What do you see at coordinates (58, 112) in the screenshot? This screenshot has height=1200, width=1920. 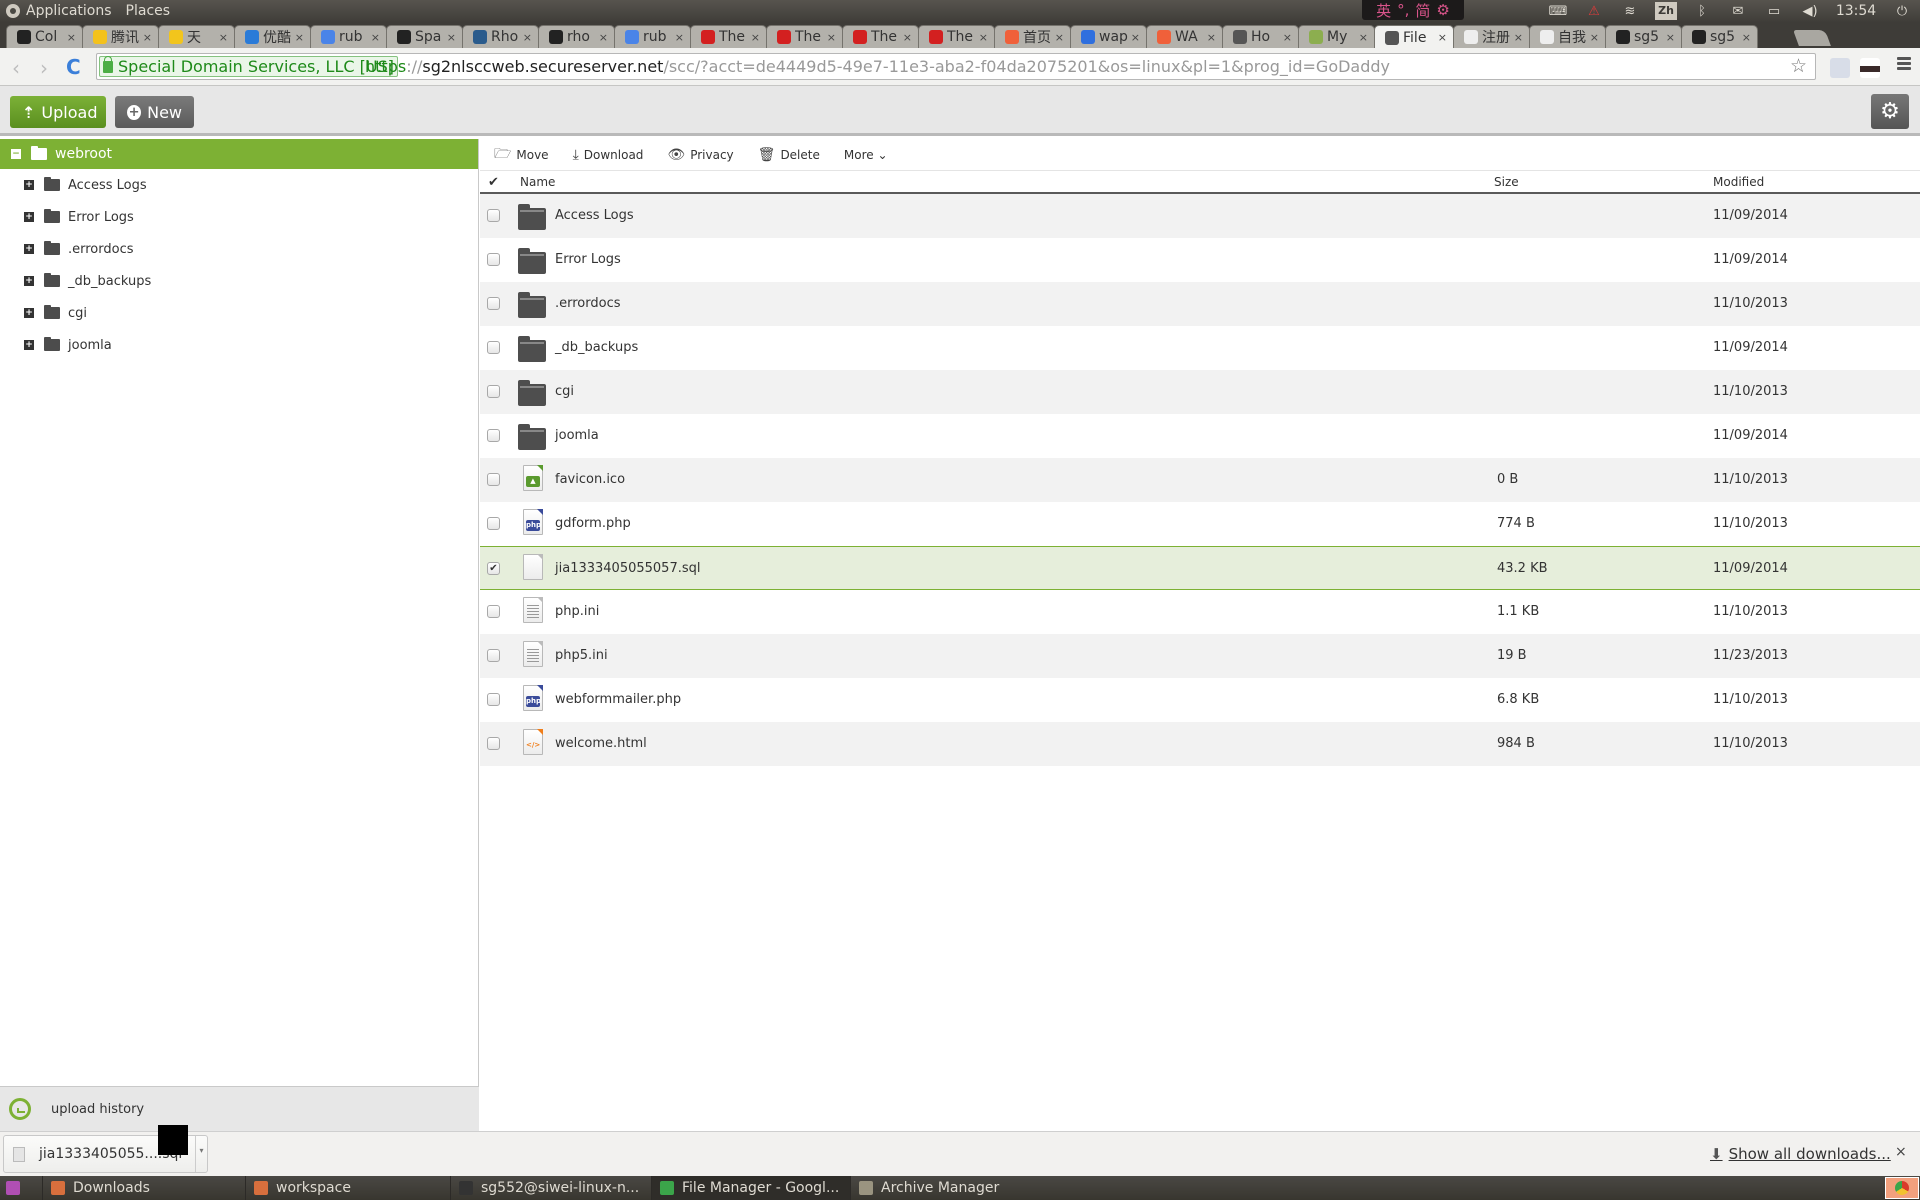 I see `upload-button: ⇡ Upload` at bounding box center [58, 112].